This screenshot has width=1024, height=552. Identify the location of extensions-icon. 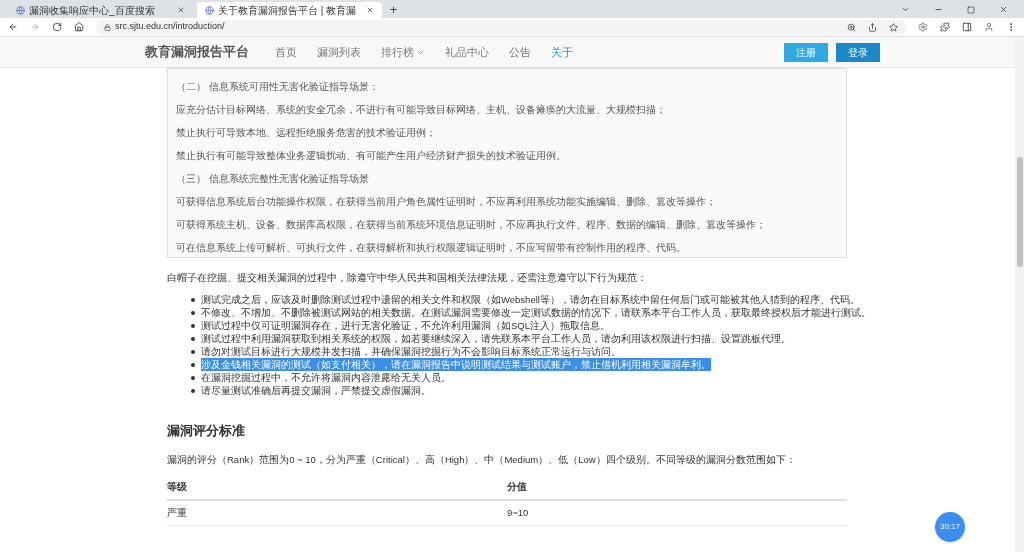
(945, 27).